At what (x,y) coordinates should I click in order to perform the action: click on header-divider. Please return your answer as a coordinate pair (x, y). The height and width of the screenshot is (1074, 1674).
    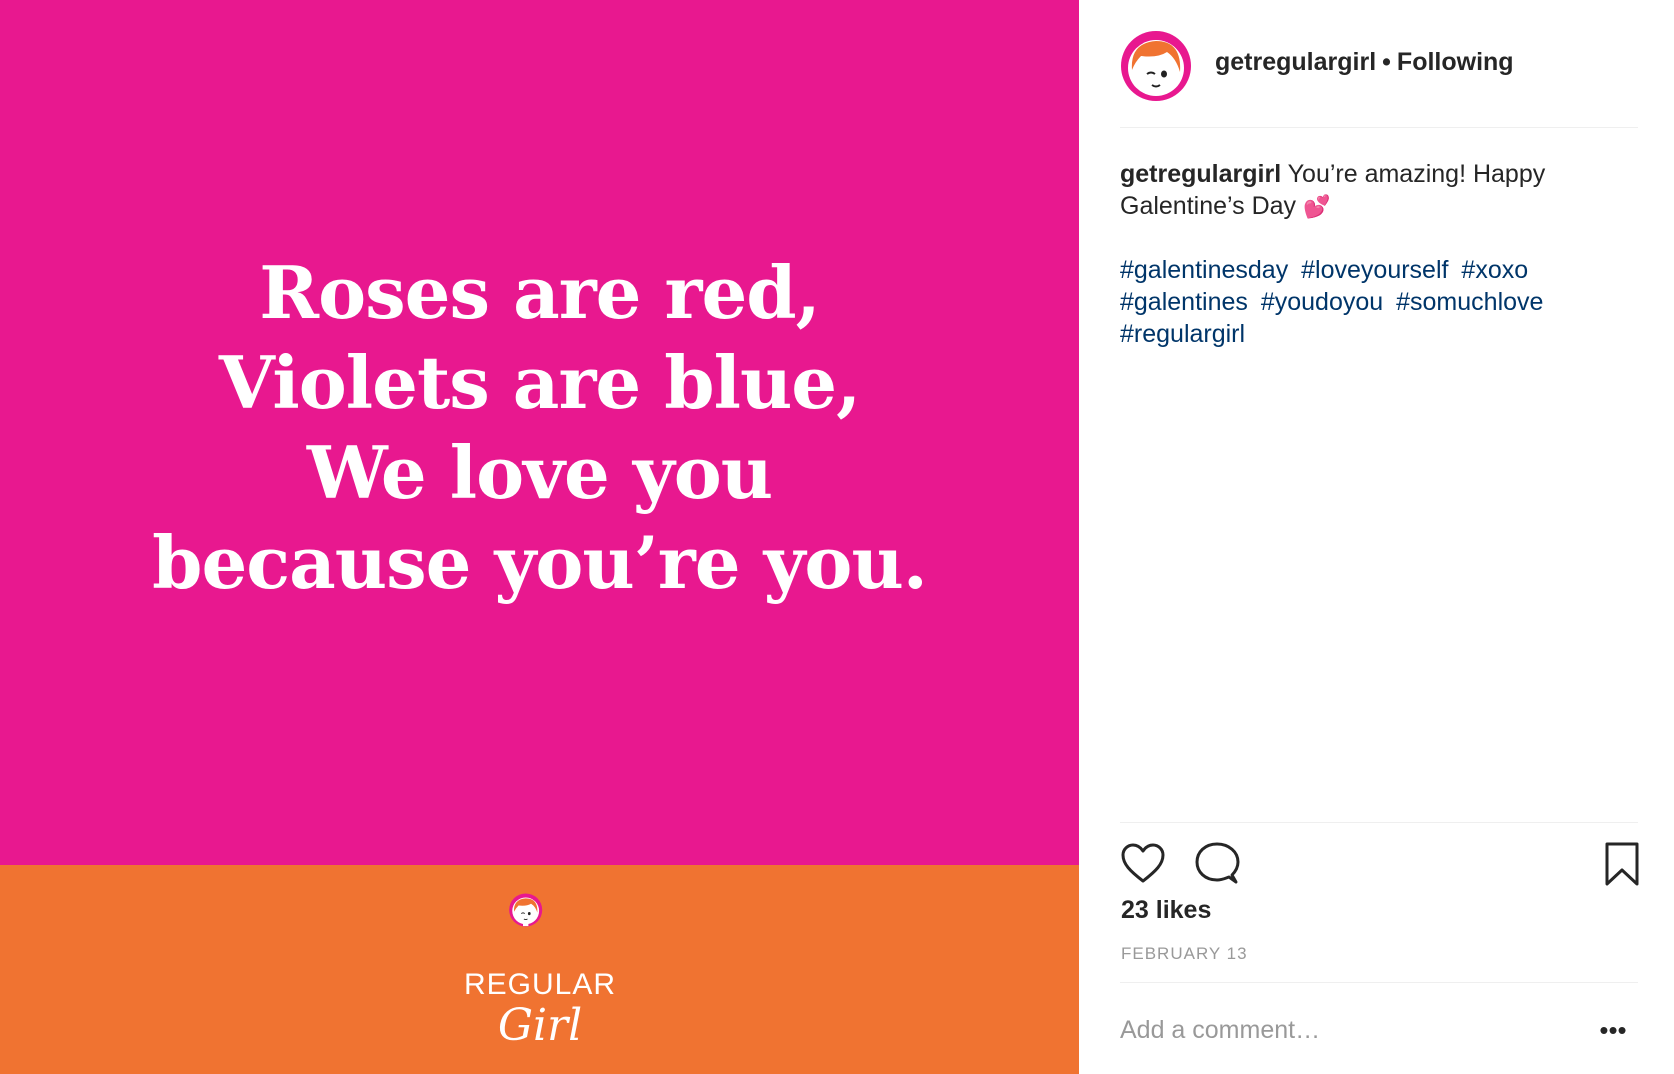
    Looking at the image, I should click on (1379, 127).